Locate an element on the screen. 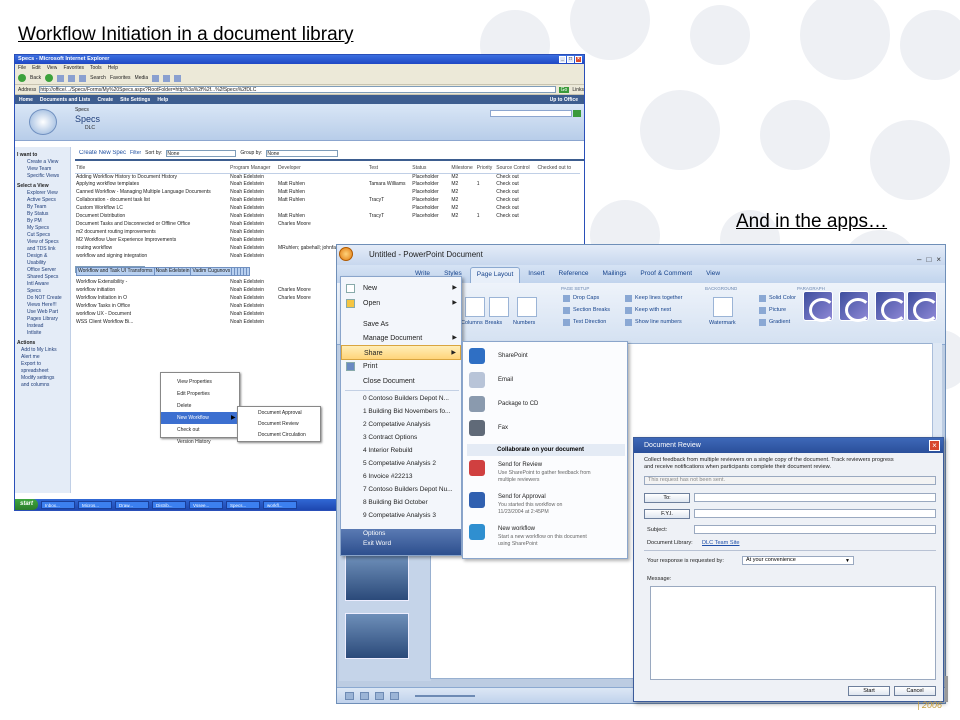 The width and height of the screenshot is (960, 720). left-nav-item: Alert me is located at coordinates (42, 357).